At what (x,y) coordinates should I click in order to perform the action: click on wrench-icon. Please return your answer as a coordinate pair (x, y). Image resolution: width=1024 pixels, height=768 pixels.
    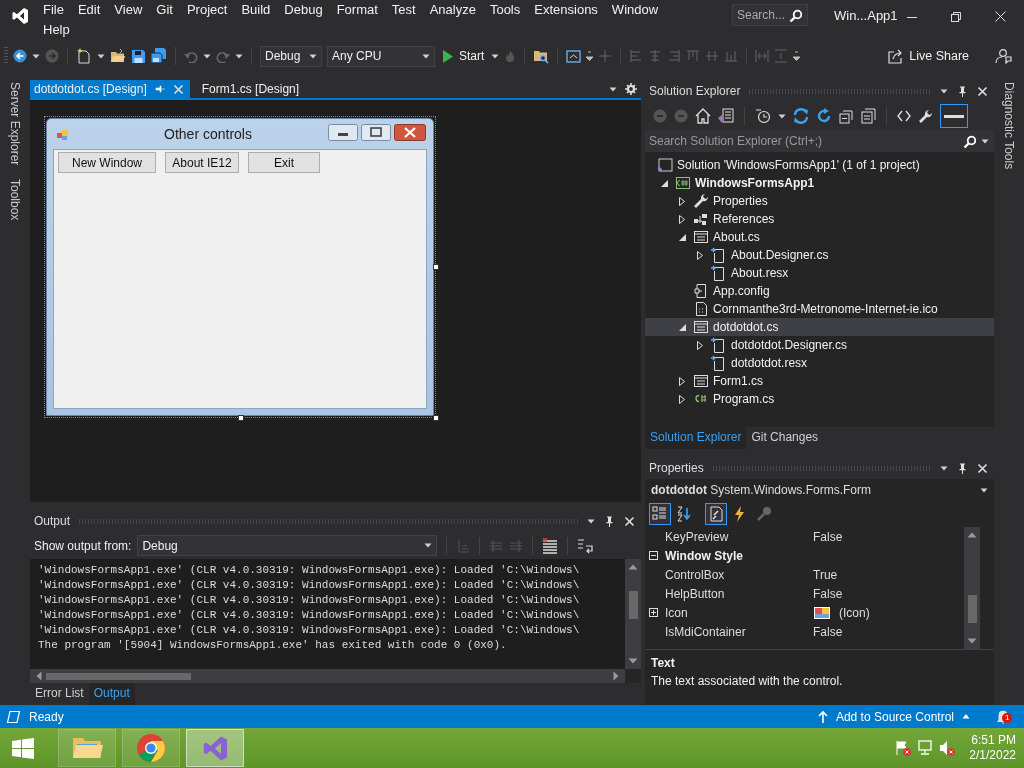
    Looking at the image, I should click on (925, 116).